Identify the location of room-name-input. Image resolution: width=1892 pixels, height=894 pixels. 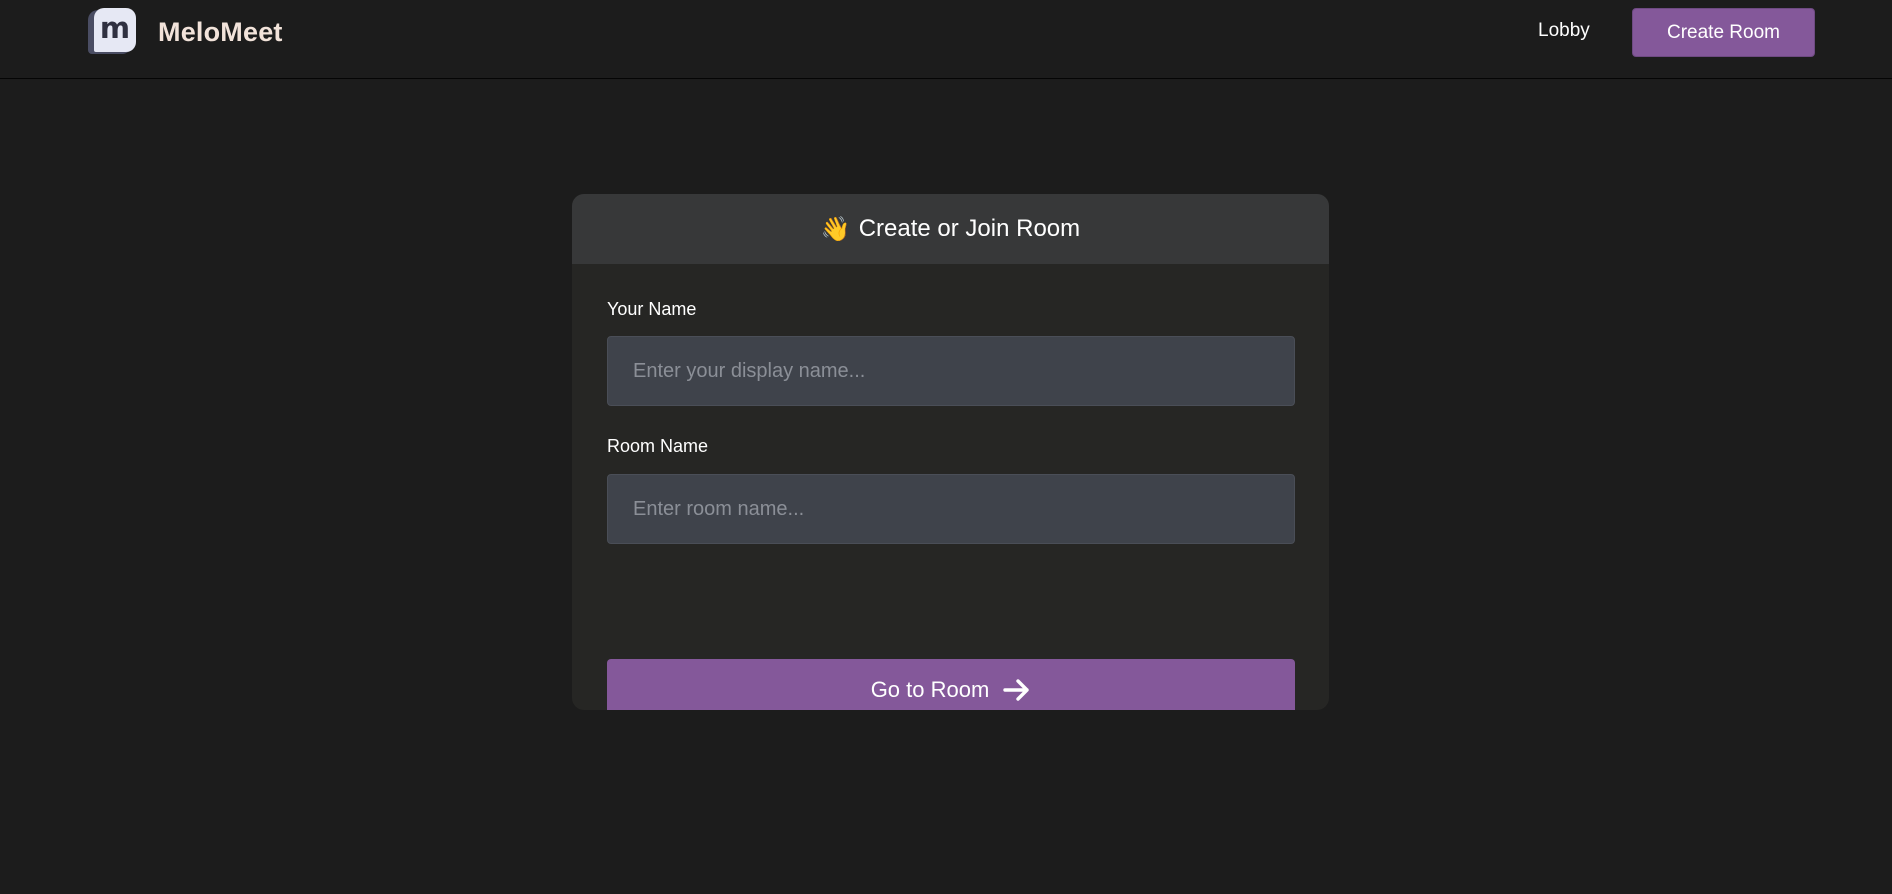
(951, 509).